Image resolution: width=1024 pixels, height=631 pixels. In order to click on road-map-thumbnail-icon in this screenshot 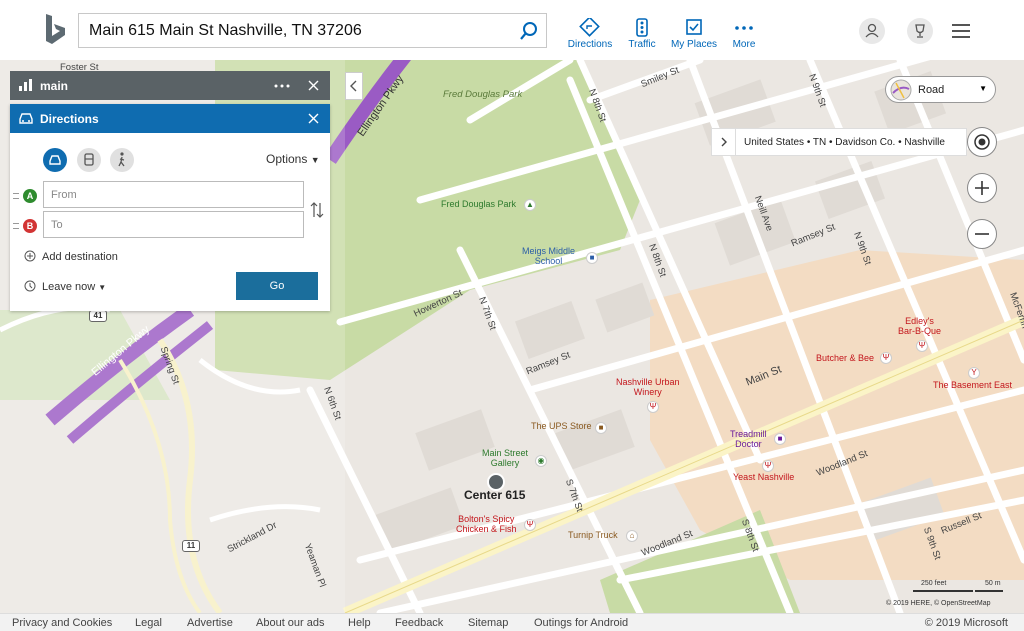, I will do `click(901, 90)`.